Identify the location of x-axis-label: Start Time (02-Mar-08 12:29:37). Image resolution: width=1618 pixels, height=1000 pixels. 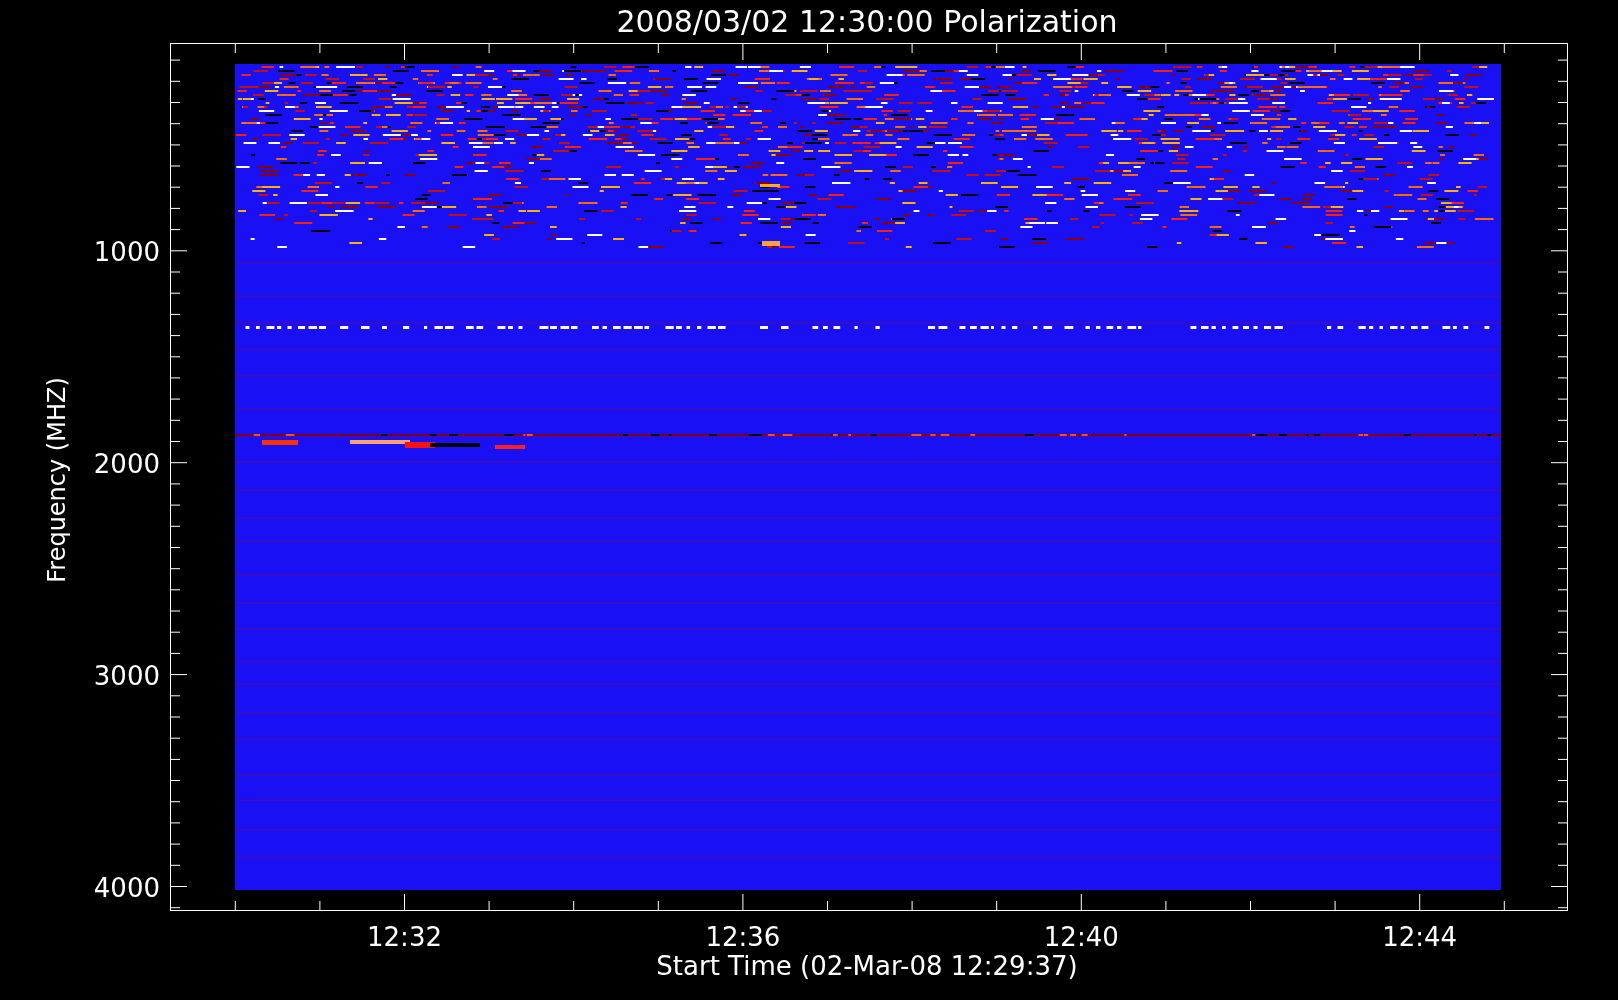
(867, 966).